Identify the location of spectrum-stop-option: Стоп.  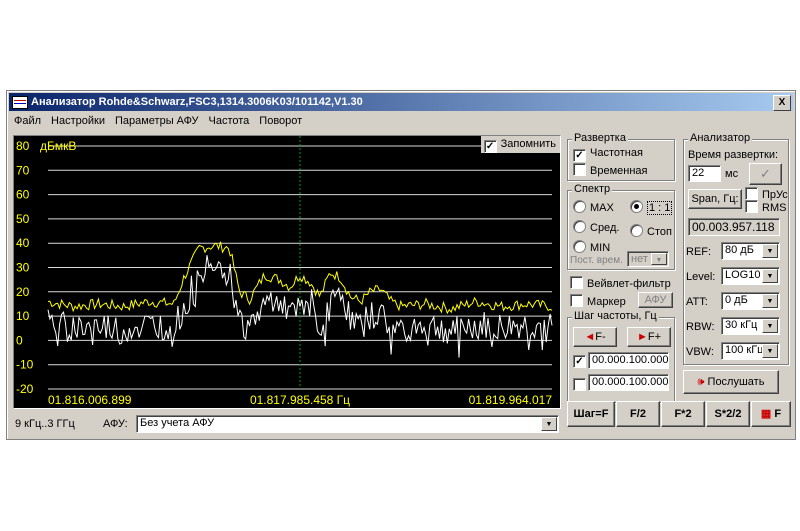
(651, 231).